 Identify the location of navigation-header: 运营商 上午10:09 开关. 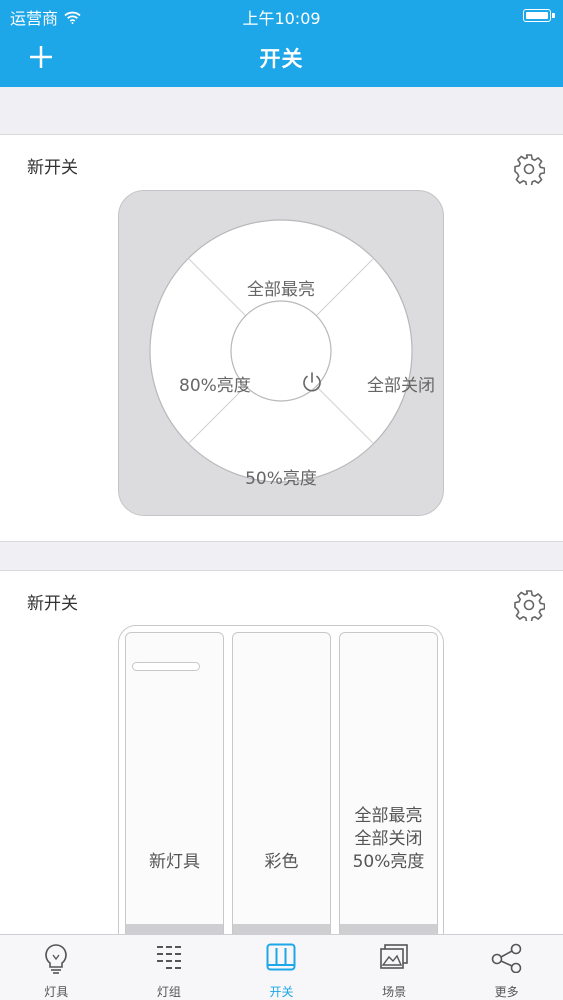
(281, 43).